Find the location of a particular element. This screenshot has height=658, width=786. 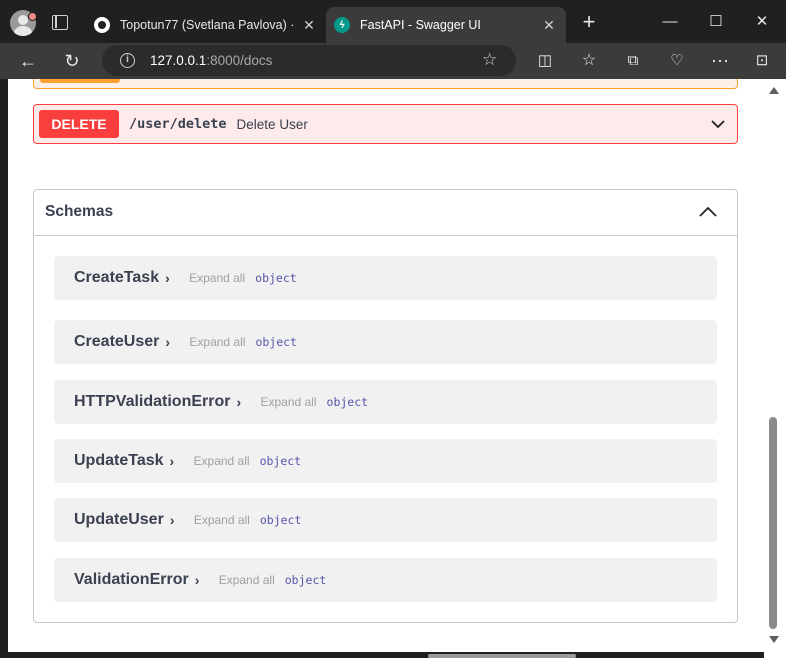

schema-name: CreateTask is located at coordinates (116, 278).